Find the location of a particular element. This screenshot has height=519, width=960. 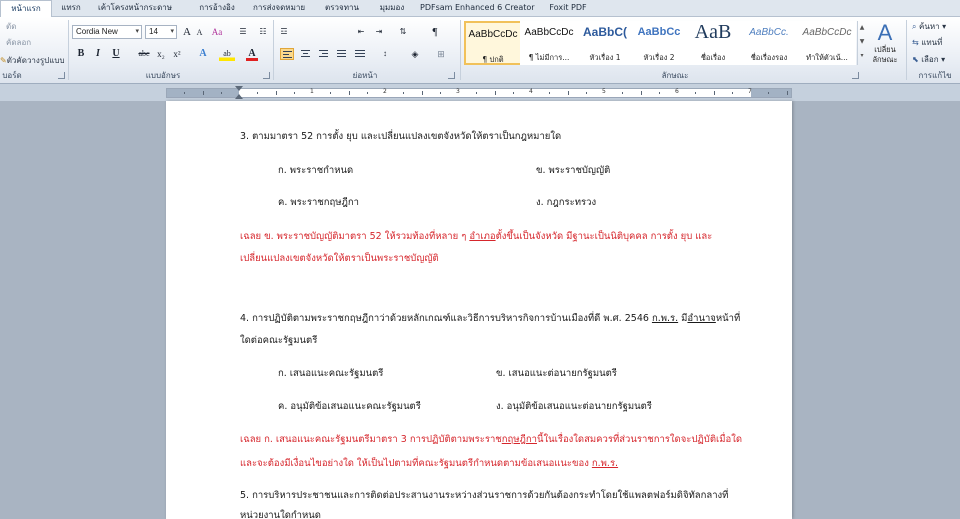

show-marks-button: ¶ is located at coordinates (435, 32).